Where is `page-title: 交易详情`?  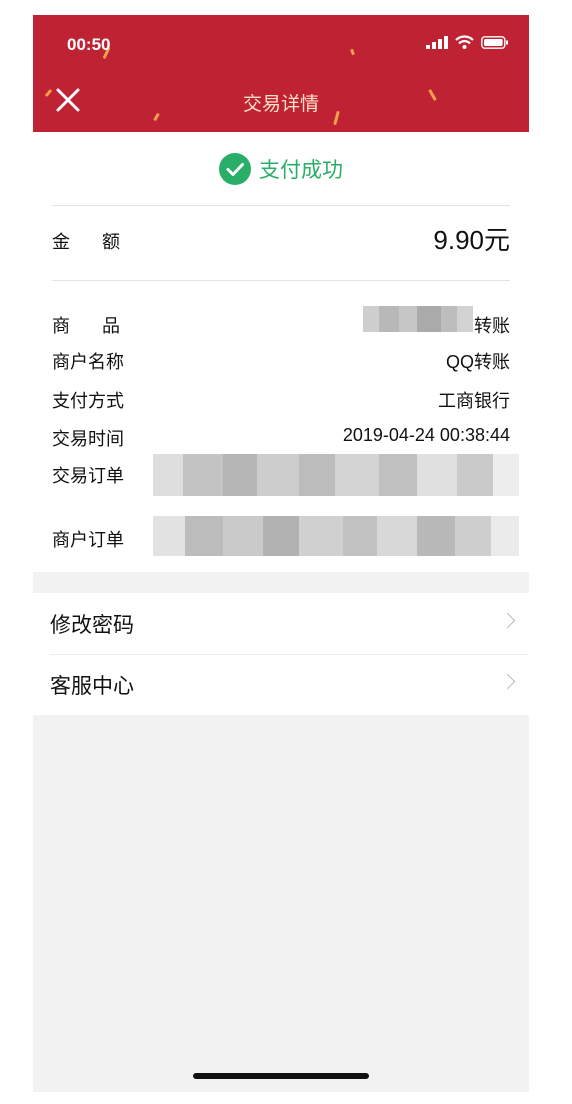
page-title: 交易详情 is located at coordinates (280, 104).